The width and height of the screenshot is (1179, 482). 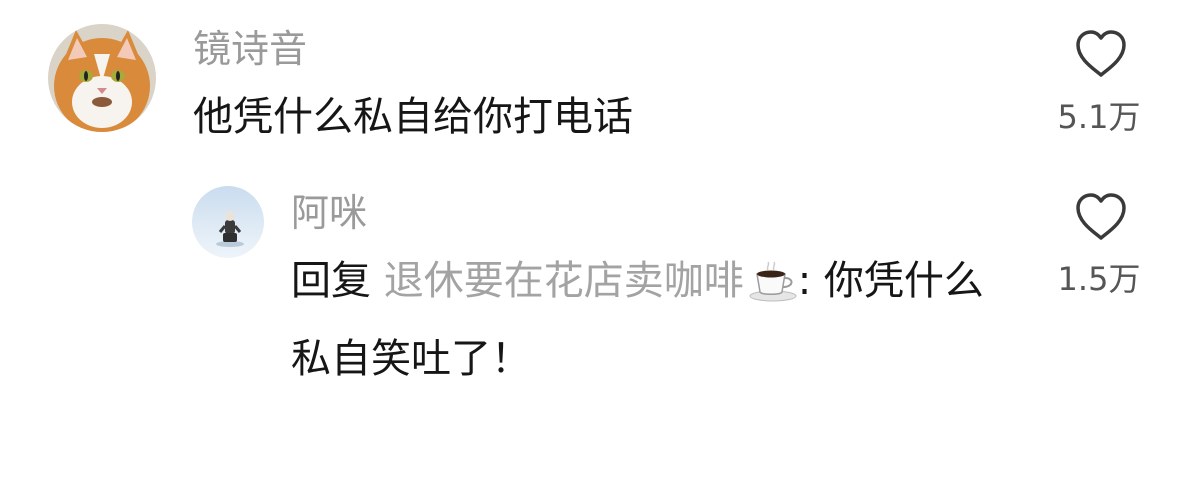 I want to click on reply-target-username: 退休要在花店卖咖啡, so click(x=564, y=281).